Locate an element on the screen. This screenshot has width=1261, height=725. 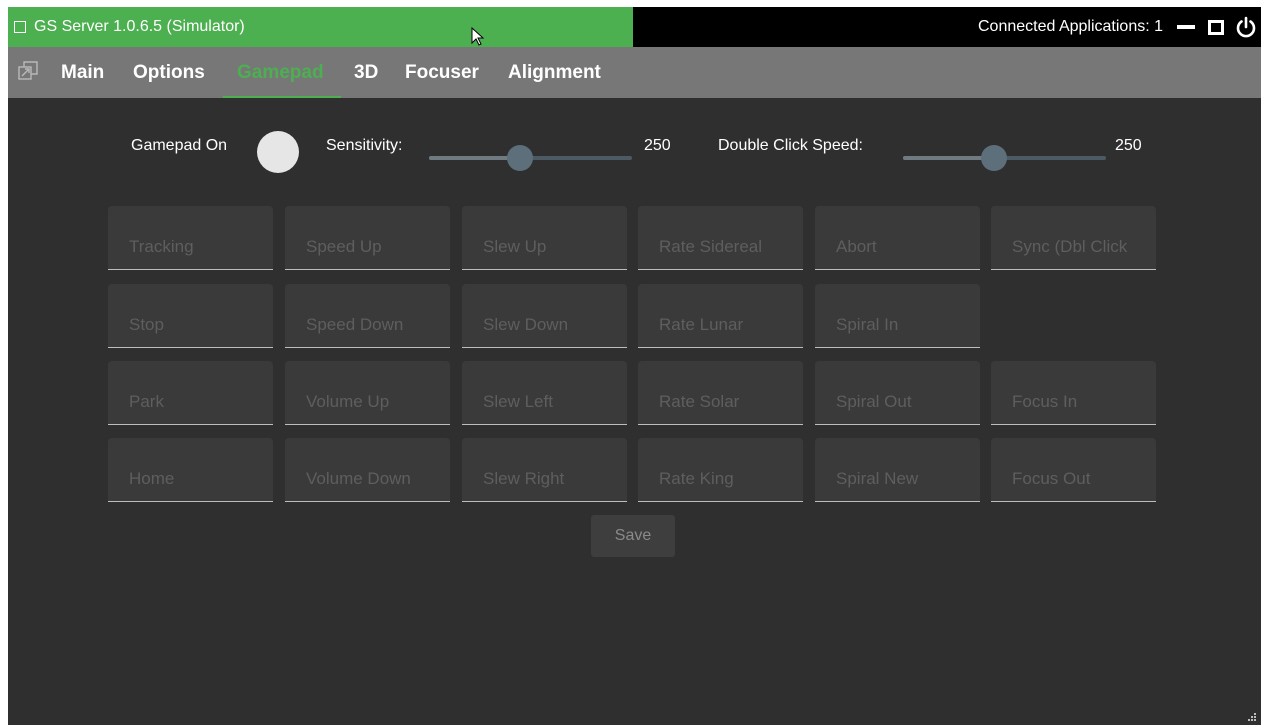
power-icon is located at coordinates (1246, 27).